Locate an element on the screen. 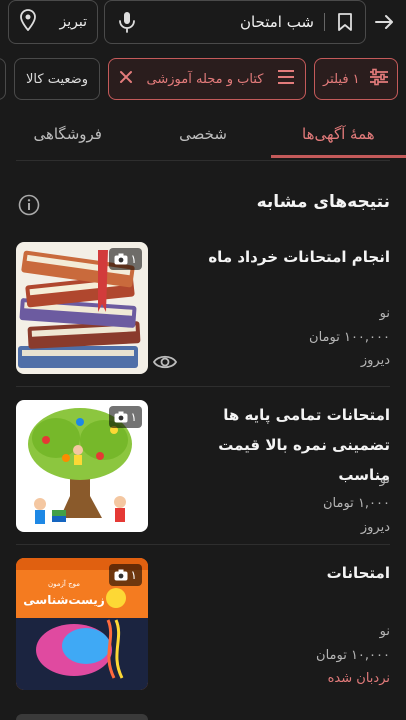  eye-icon is located at coordinates (165, 362).